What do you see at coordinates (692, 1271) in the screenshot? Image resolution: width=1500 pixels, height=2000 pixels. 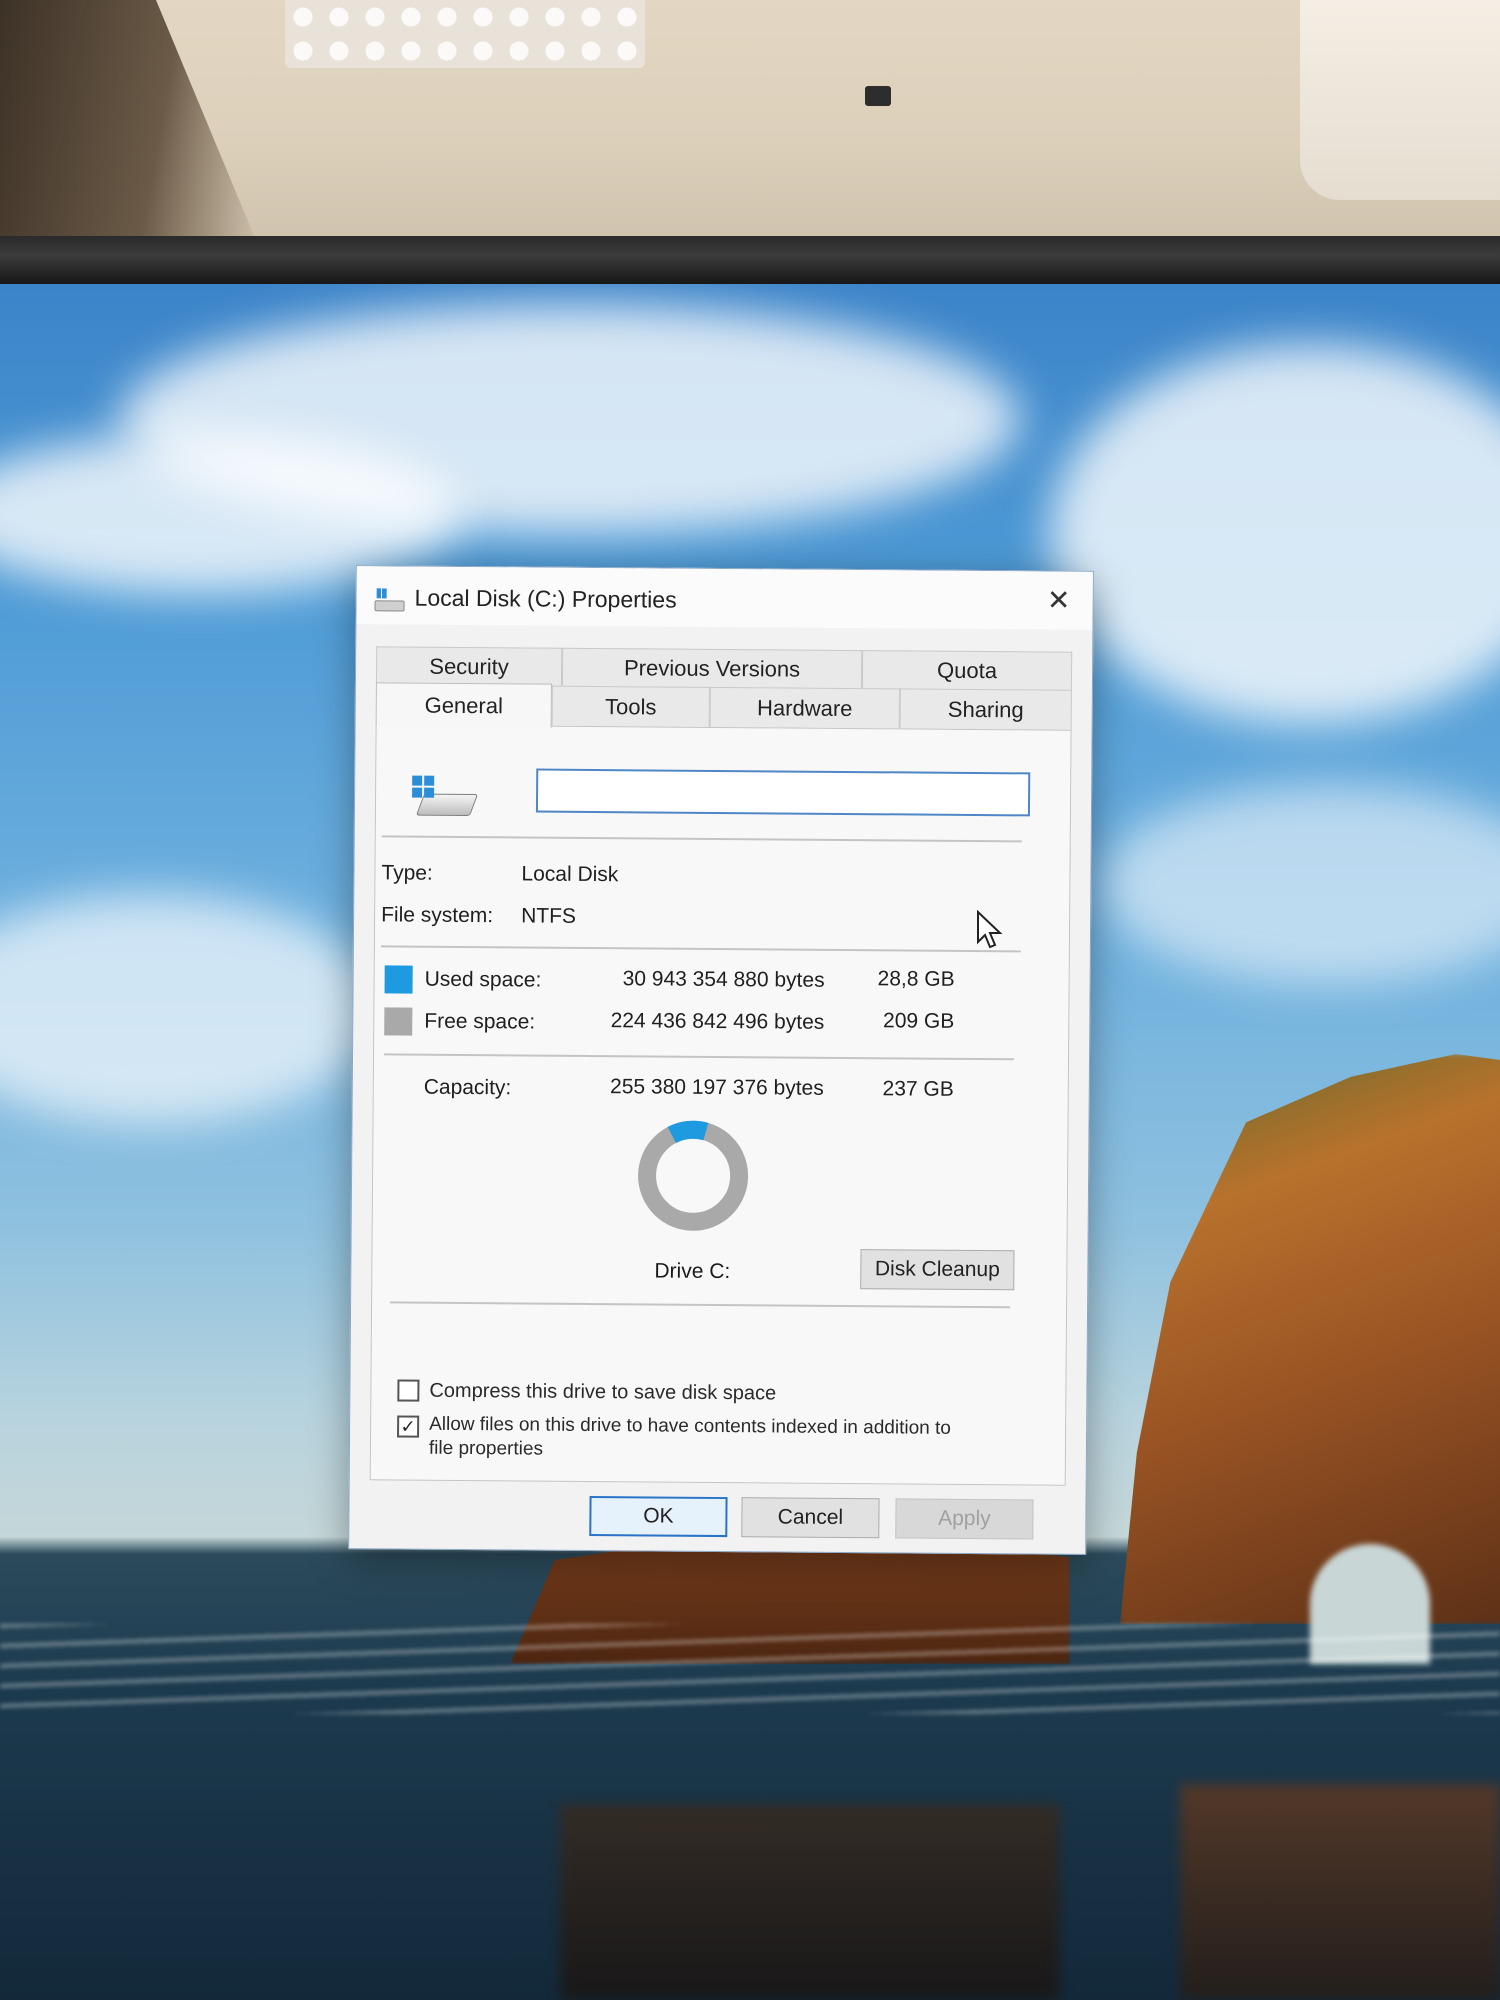 I see `drive-label: Drive C:` at bounding box center [692, 1271].